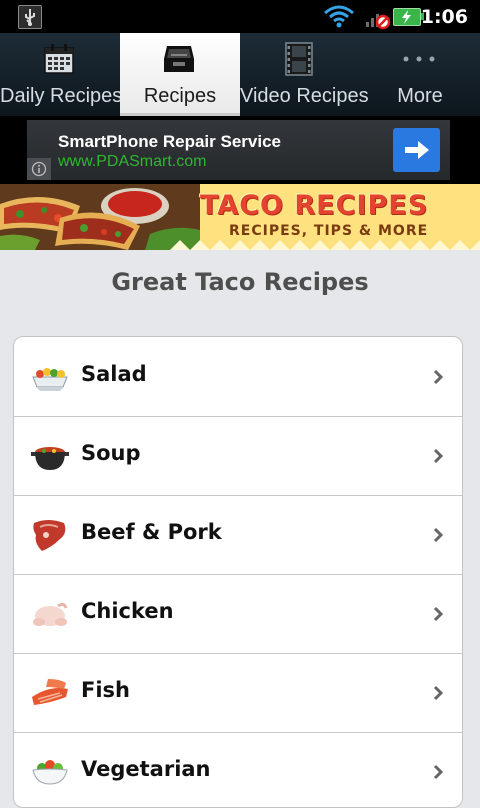 The height and width of the screenshot is (808, 480). I want to click on list-item-label: Beef & Pork, so click(151, 532).